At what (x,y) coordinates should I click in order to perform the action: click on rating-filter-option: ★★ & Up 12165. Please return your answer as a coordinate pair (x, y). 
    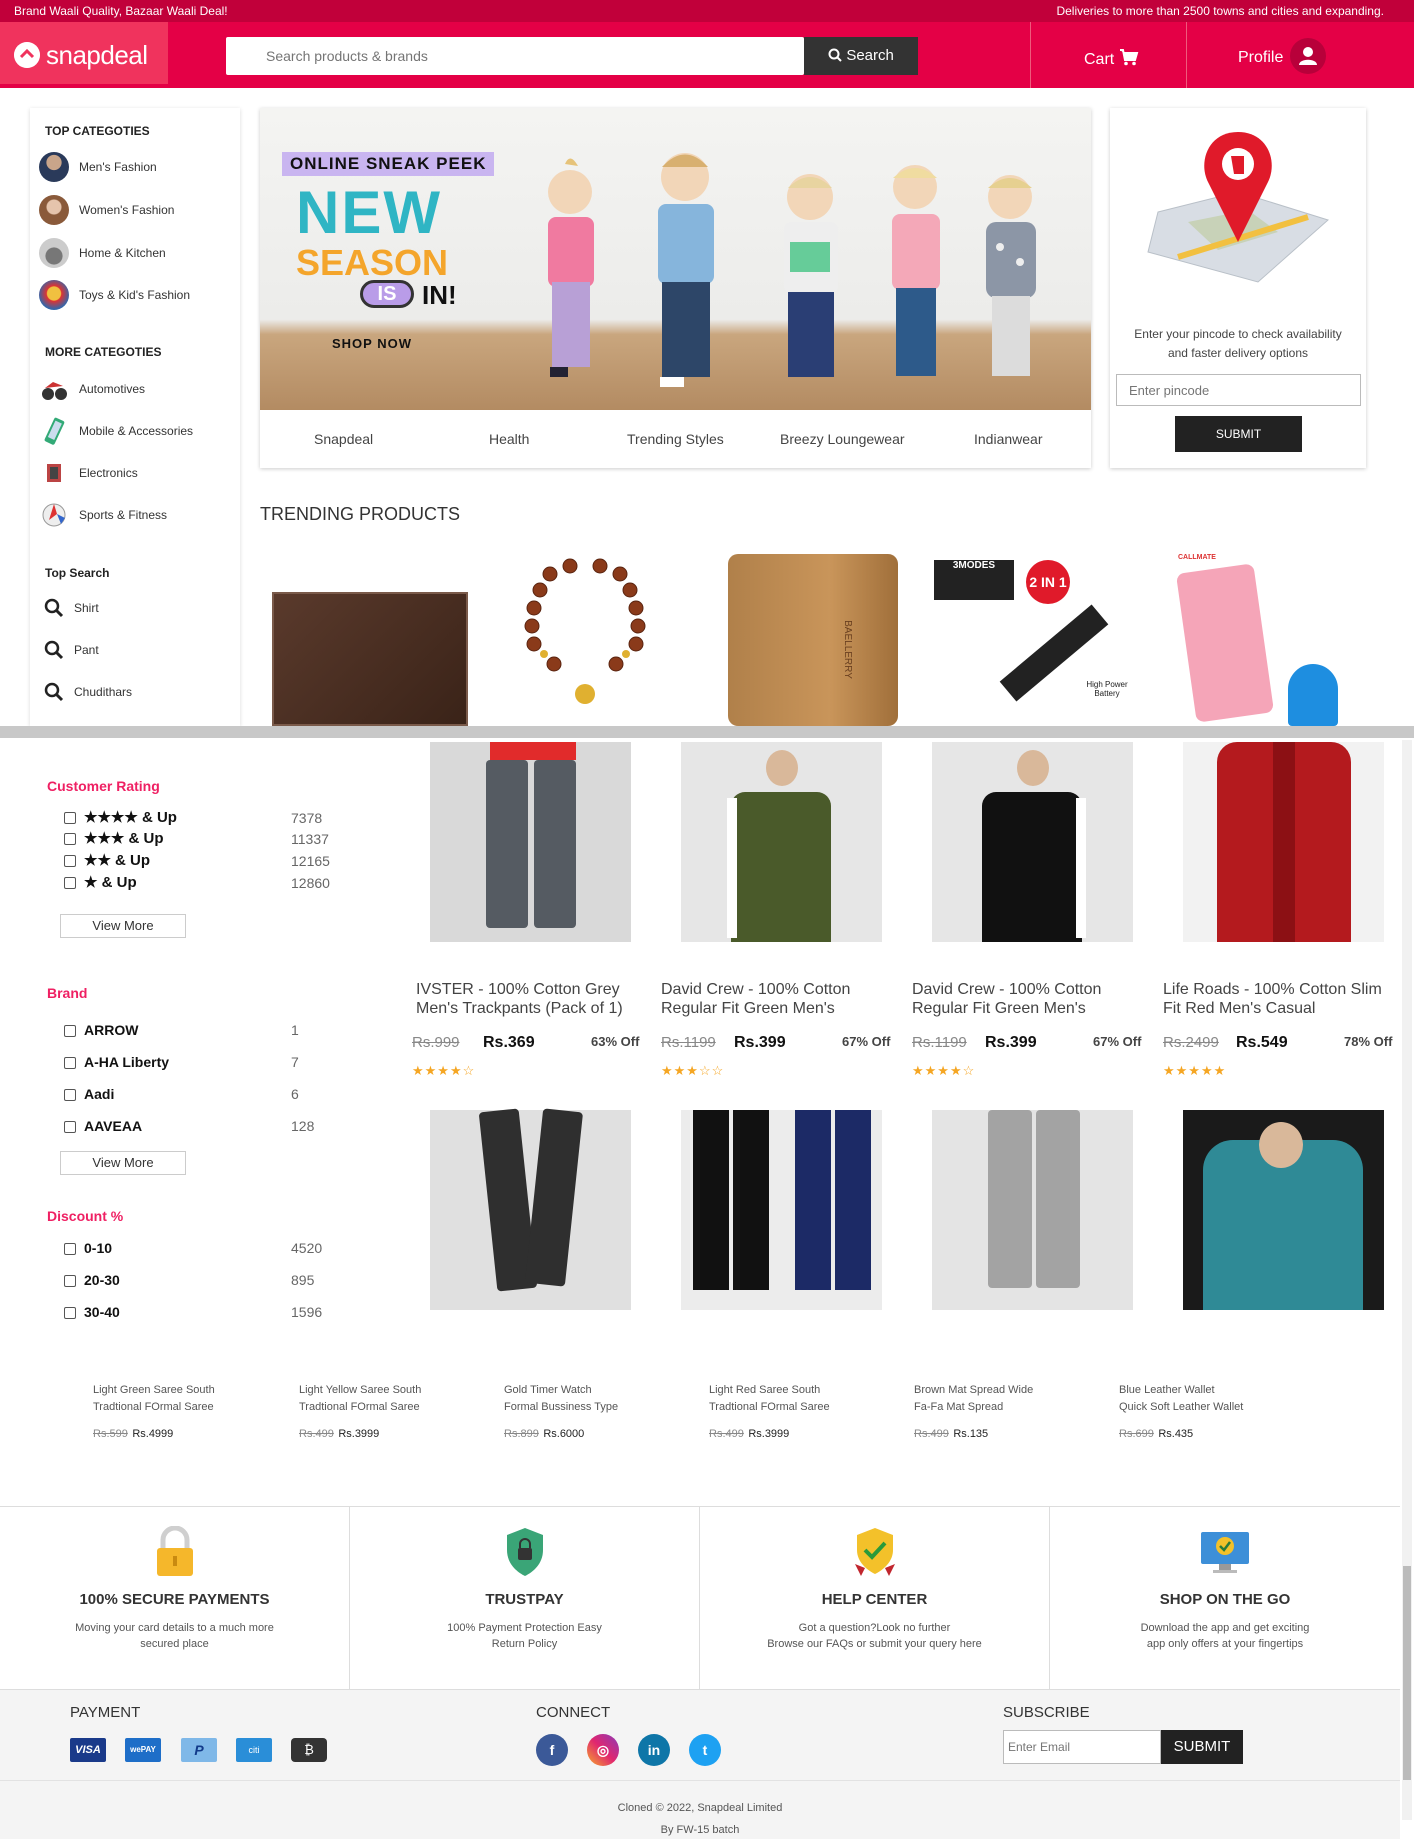
    Looking at the image, I should click on (214, 861).